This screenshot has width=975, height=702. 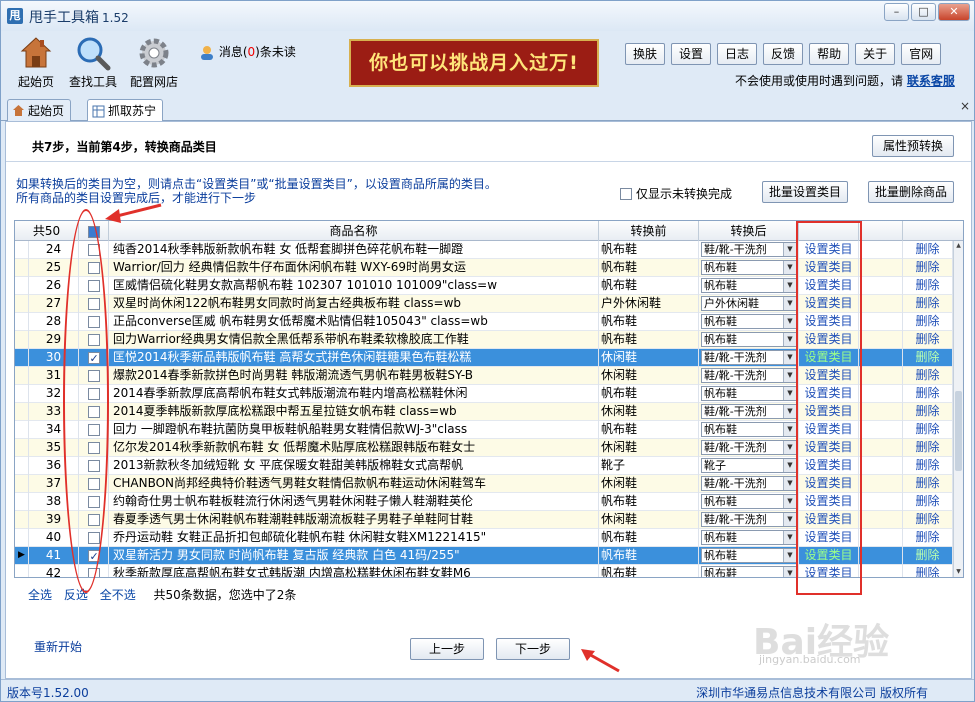 I want to click on select-all-header, so click(x=94, y=231).